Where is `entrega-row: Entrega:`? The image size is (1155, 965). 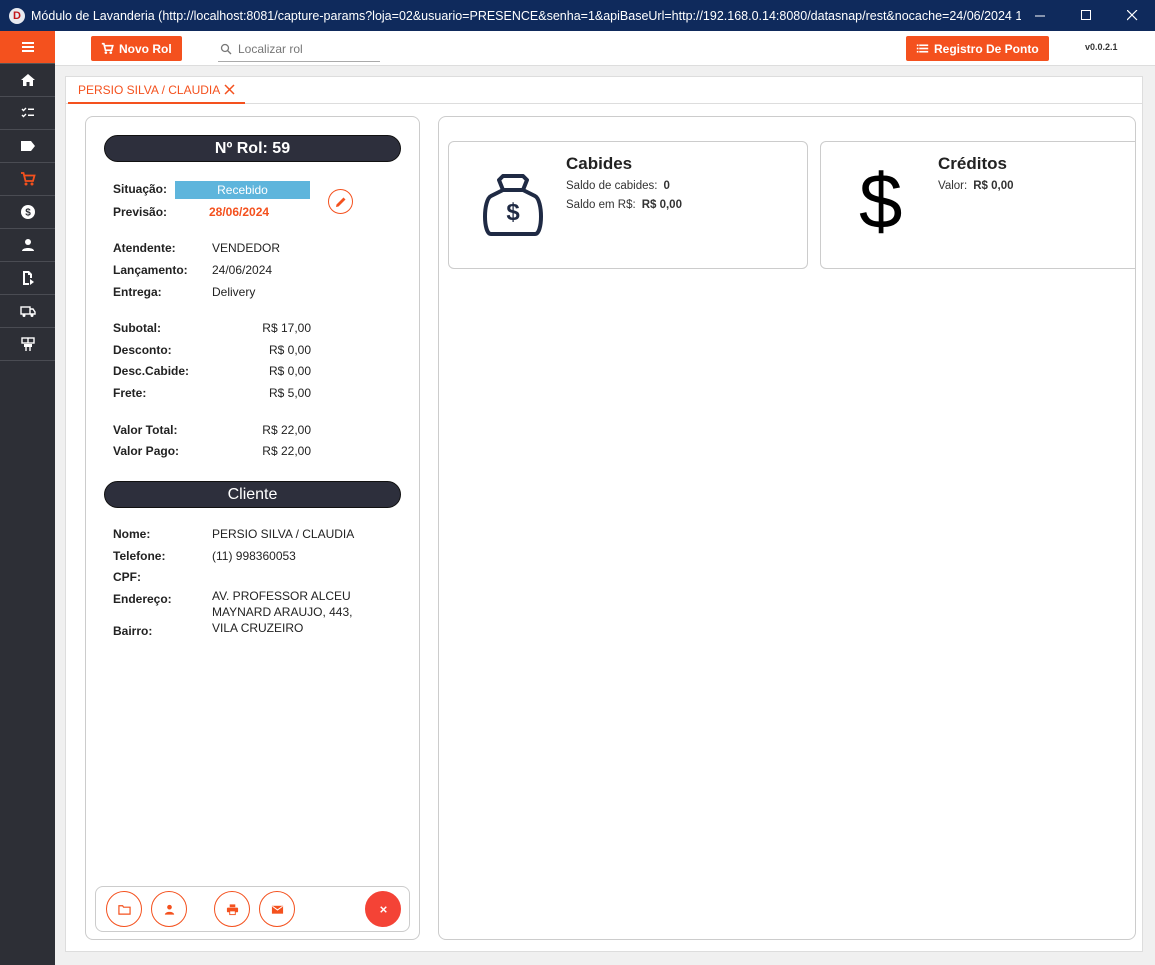
entrega-row: Entrega: is located at coordinates (137, 292).